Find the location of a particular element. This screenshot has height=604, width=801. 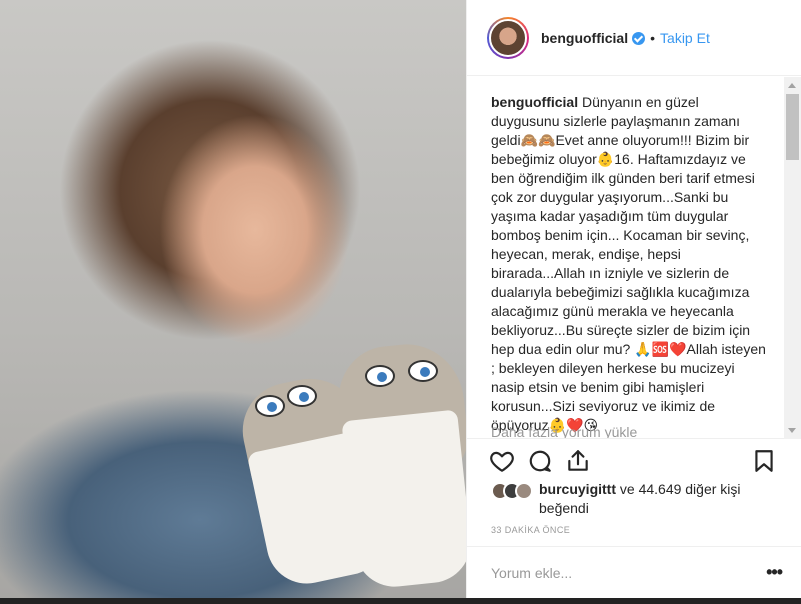

bookmark-icon is located at coordinates (764, 461).